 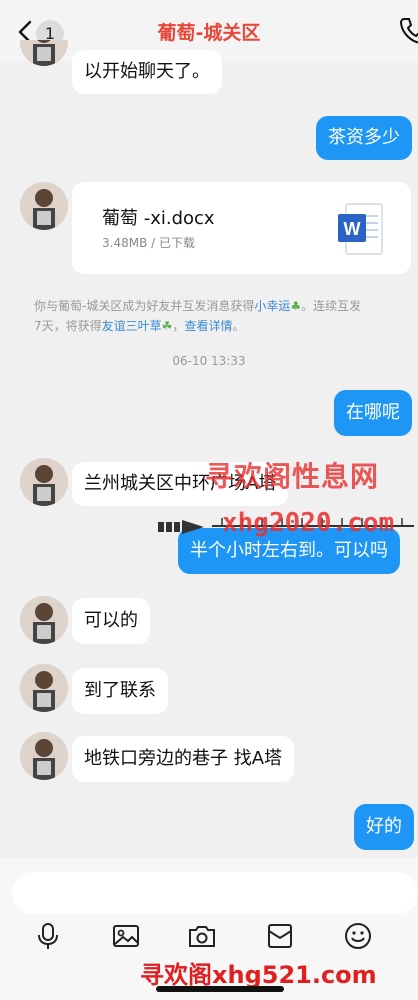 I want to click on notice-text: 。连续互发, so click(x=331, y=306).